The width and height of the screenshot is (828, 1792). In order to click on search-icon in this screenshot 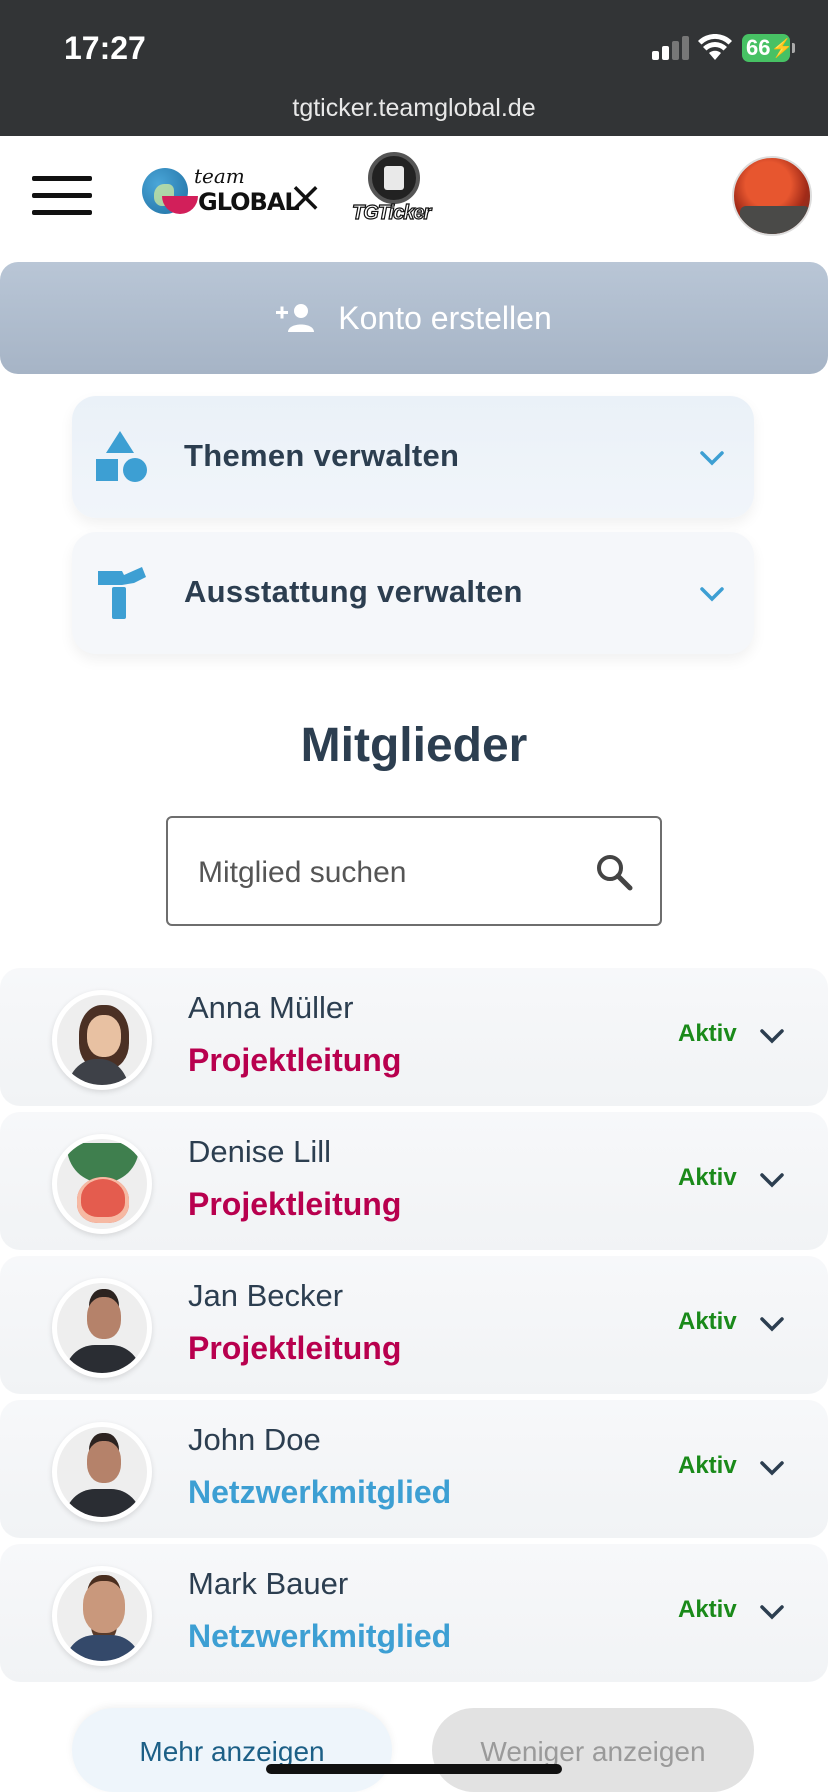, I will do `click(614, 872)`.